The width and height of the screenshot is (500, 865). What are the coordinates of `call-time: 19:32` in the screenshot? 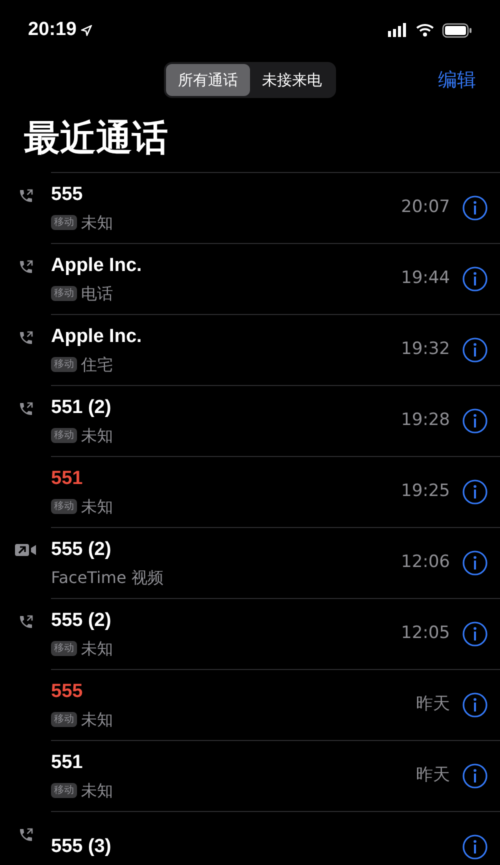 It's located at (425, 350).